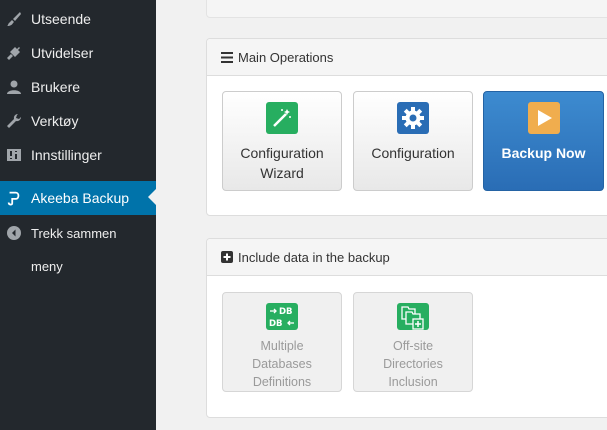 The image size is (607, 430). Describe the element at coordinates (543, 141) in the screenshot. I see `backup-now-button: Backup Now` at that location.